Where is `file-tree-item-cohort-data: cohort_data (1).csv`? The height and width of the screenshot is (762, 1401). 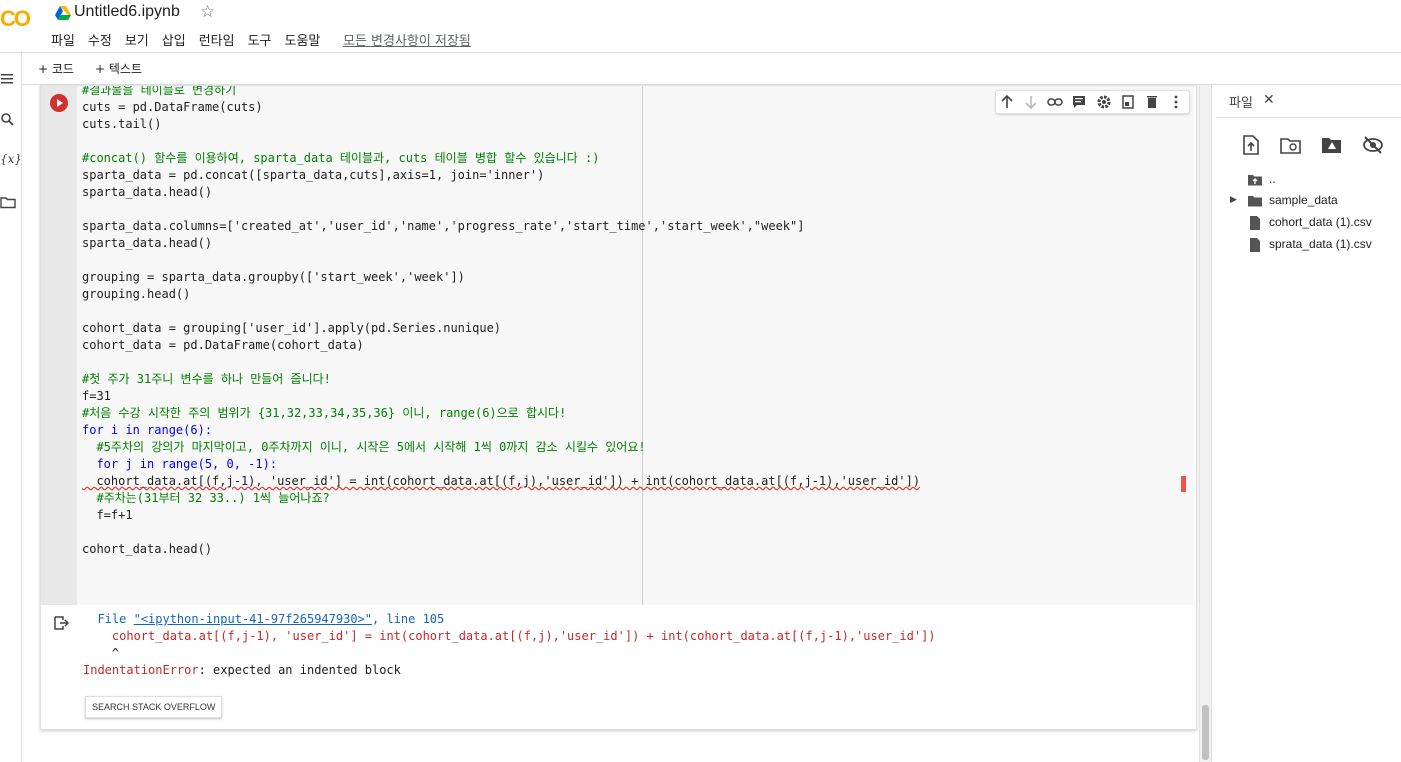
file-tree-item-cohort-data: cohort_data (1).csv is located at coordinates (1323, 224).